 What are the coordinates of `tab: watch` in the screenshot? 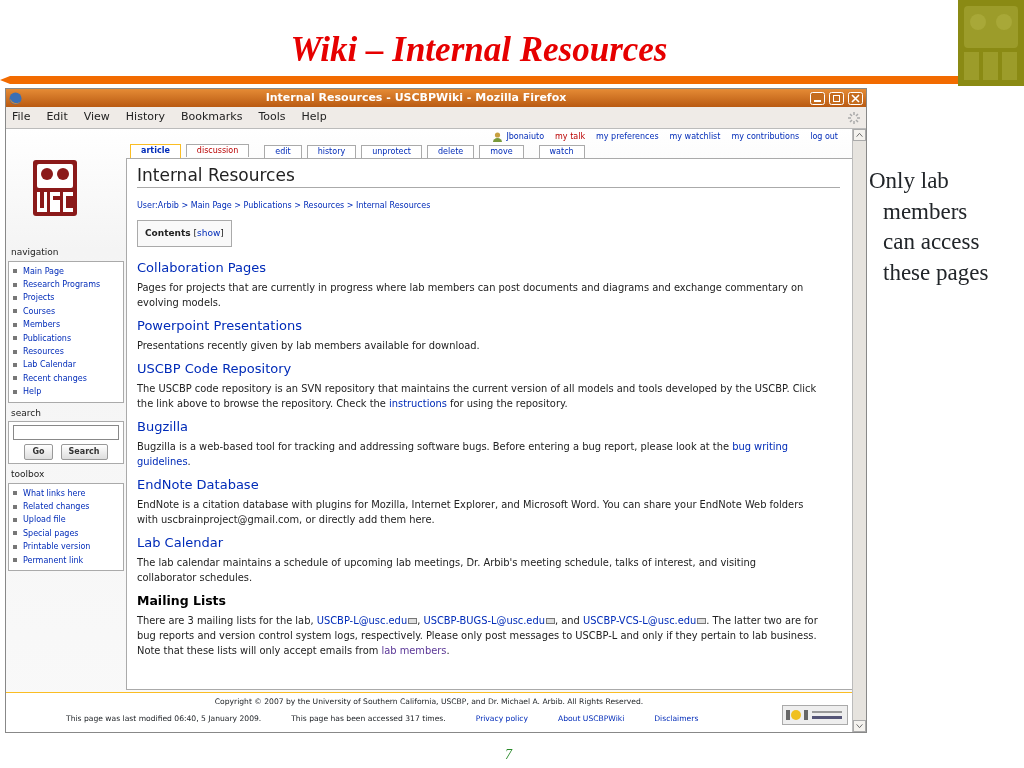 It's located at (561, 151).